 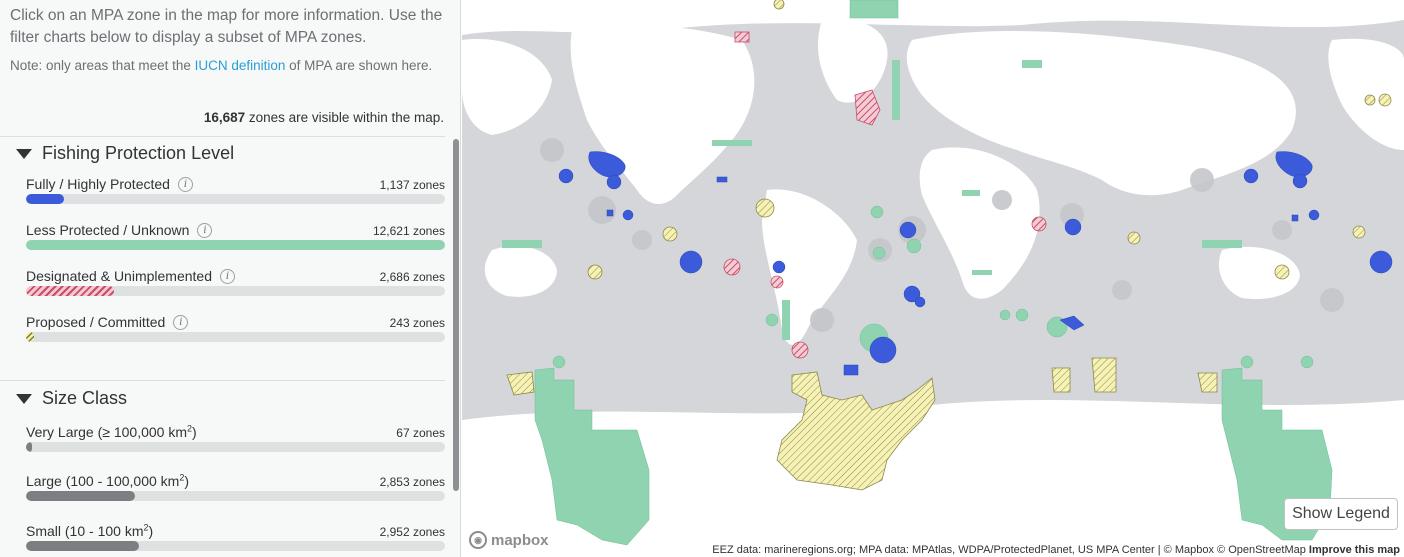 What do you see at coordinates (1354, 550) in the screenshot?
I see `improve-map-link: Improve this map` at bounding box center [1354, 550].